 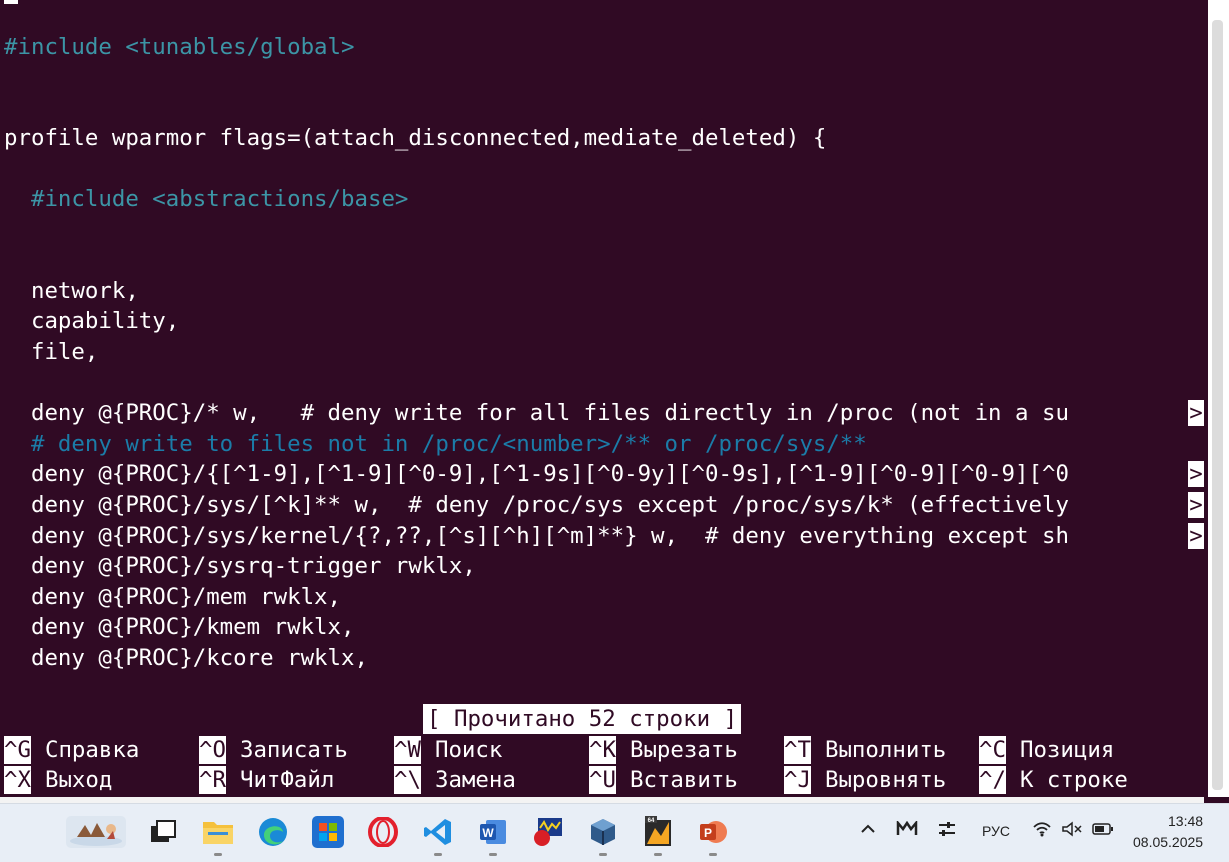 I want to click on vscode-icon, so click(x=438, y=832).